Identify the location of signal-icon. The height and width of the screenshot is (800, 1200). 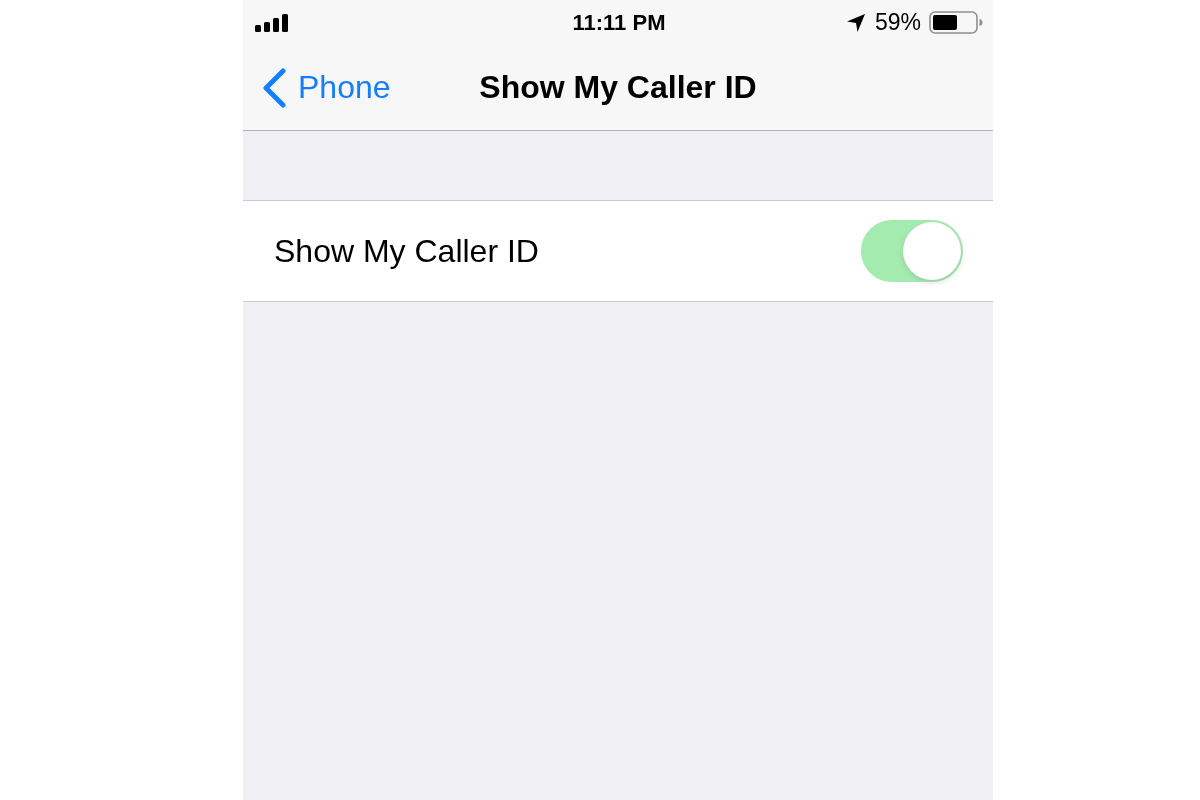
(272, 22).